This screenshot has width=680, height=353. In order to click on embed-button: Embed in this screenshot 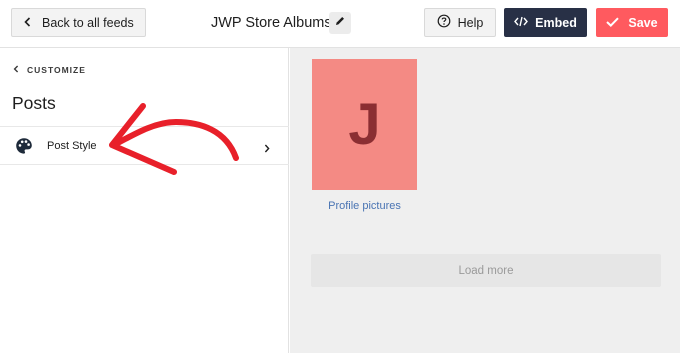, I will do `click(545, 22)`.